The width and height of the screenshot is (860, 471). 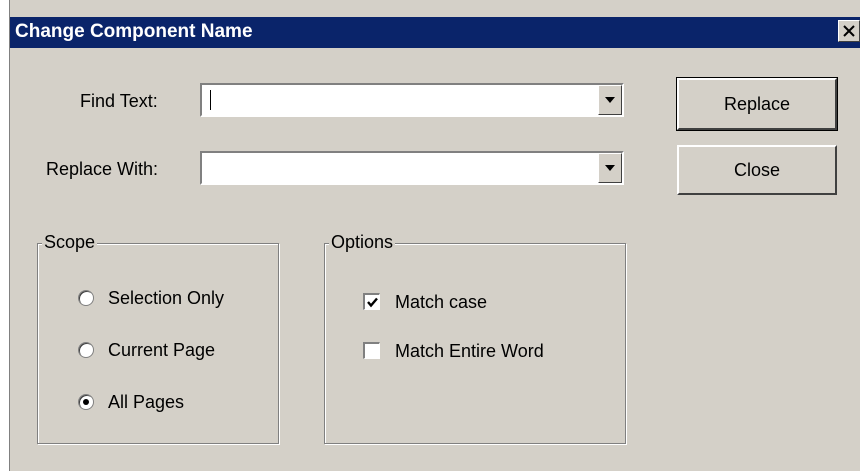 I want to click on close-button-label: Close, so click(x=757, y=170).